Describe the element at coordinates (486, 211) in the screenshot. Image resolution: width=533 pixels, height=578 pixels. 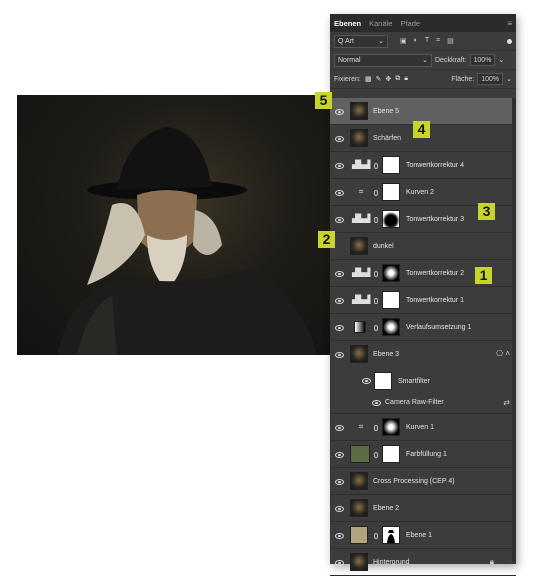
I see `annotation-badge-3: 3` at that location.